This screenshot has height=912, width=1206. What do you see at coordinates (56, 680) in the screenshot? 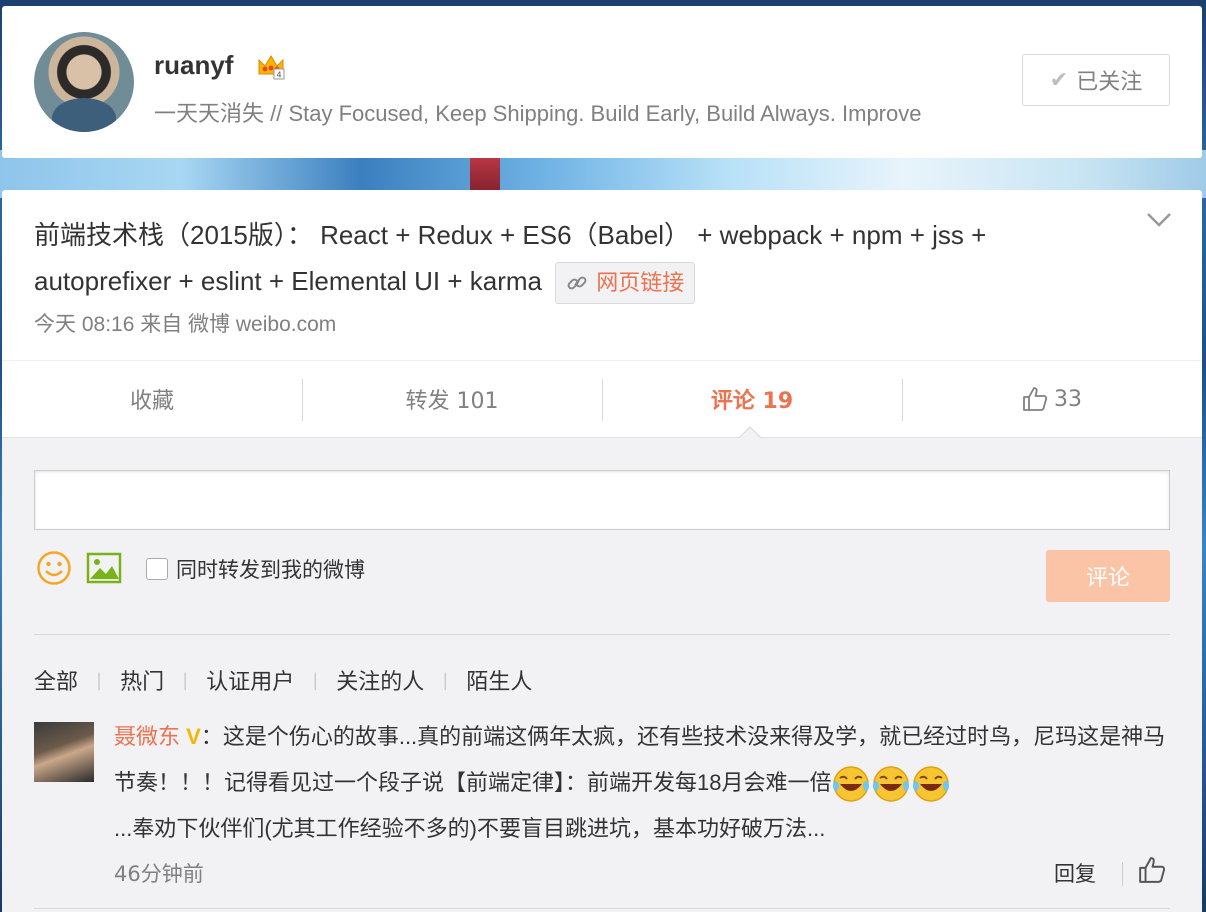
I see `filter-tab-all: 全部` at bounding box center [56, 680].